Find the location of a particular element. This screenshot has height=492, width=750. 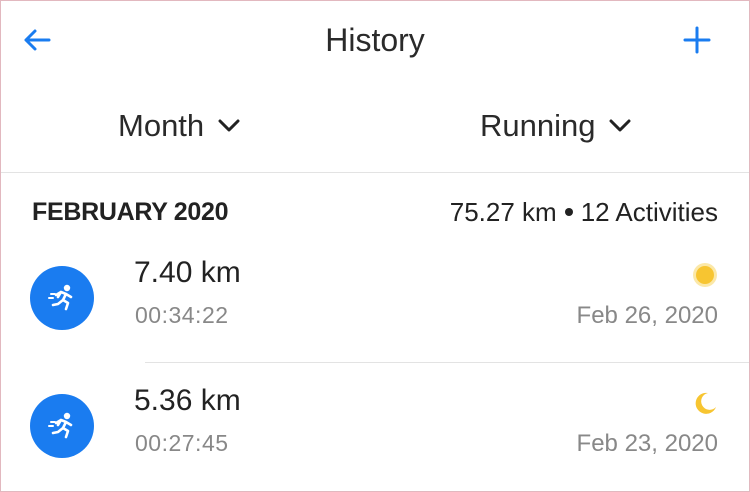

period-dropdown: Month is located at coordinates (180, 126).